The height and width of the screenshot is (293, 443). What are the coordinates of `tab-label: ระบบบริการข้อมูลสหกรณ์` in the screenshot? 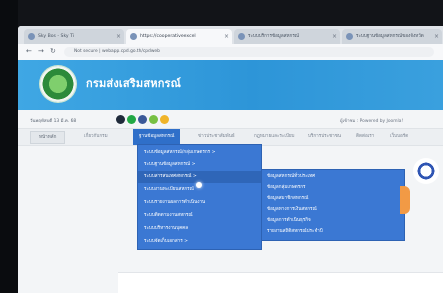 It's located at (274, 36).